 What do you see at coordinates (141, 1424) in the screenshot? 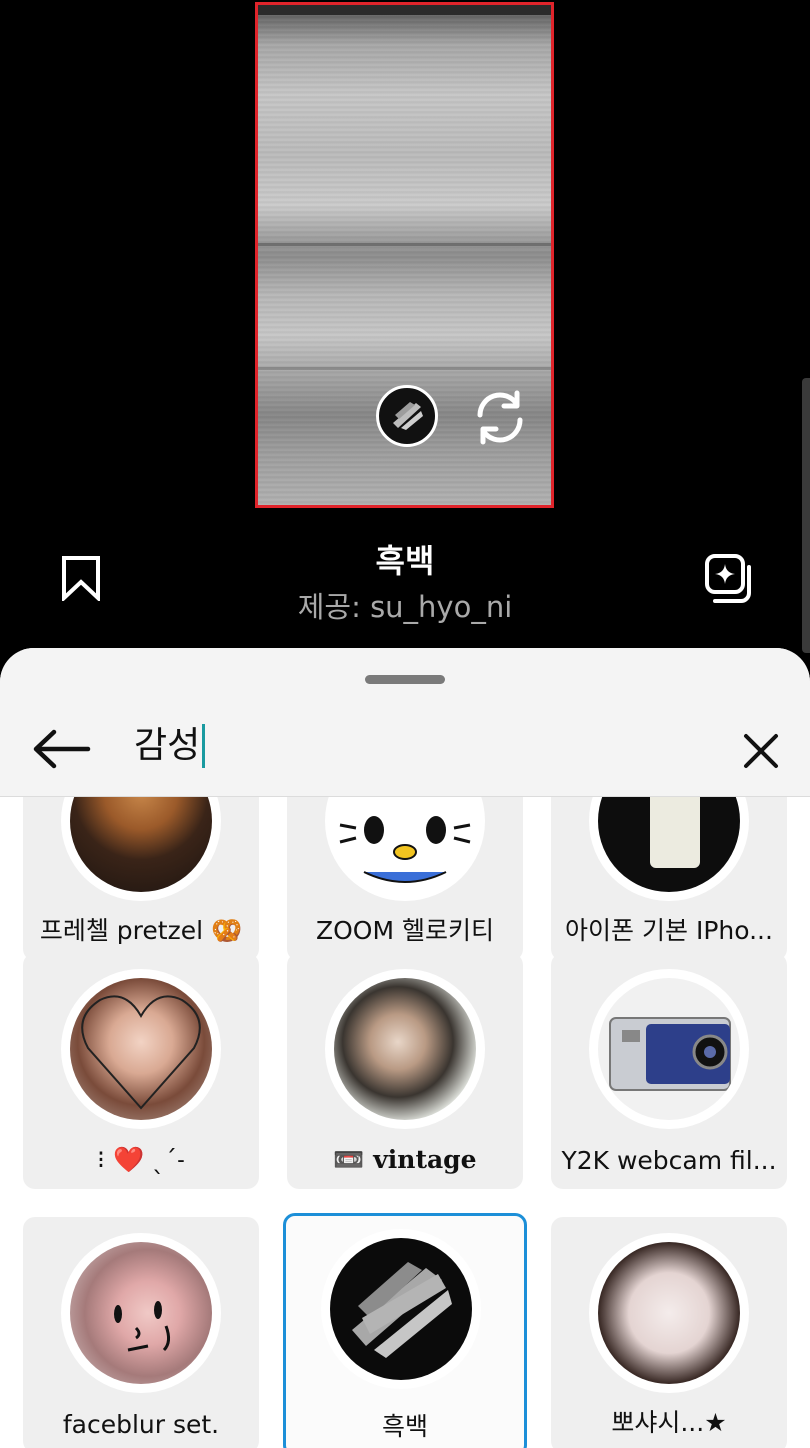
I see `effect-label: faceblur set.` at bounding box center [141, 1424].